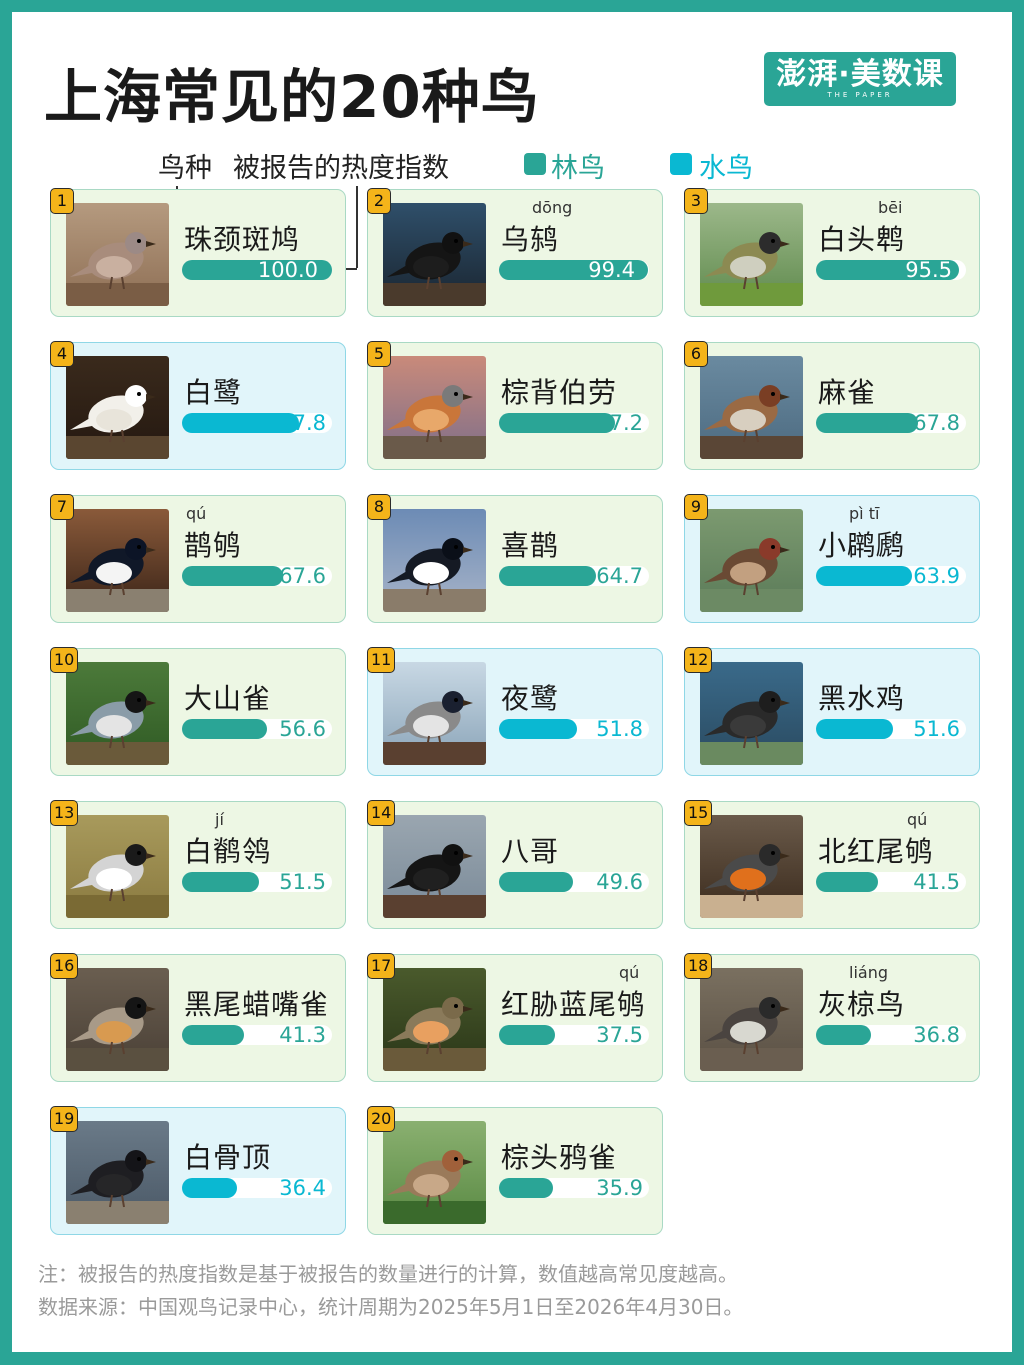 Image resolution: width=1024 pixels, height=1365 pixels. I want to click on bird-name: 红胁蓝尾鸲, so click(574, 1004).